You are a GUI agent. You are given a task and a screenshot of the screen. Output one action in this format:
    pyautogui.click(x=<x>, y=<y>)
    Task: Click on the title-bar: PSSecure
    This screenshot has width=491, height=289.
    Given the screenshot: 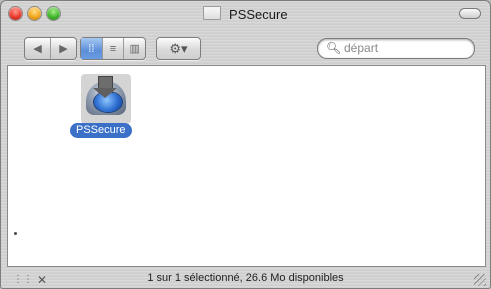 What is the action you would take?
    pyautogui.click(x=245, y=13)
    